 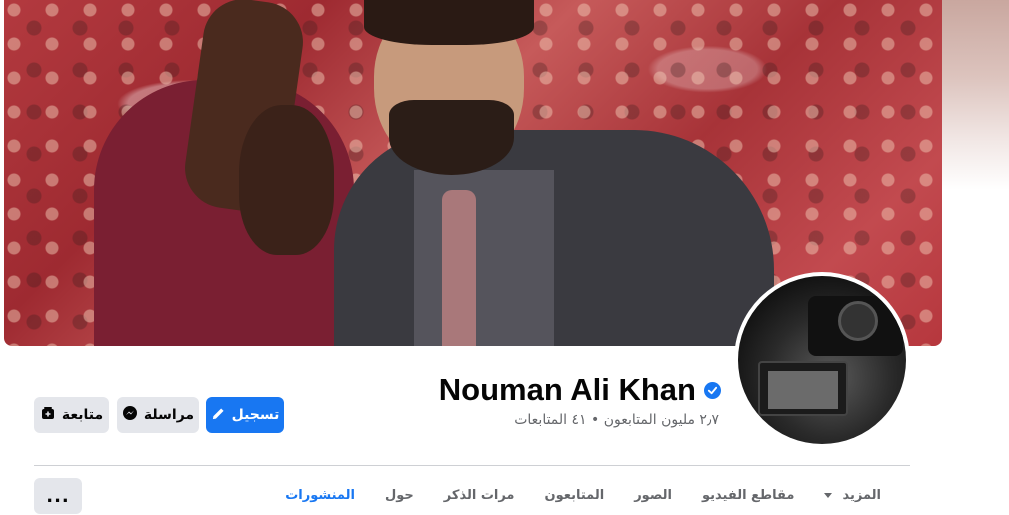 I want to click on tab-posts: المنشورات, so click(x=320, y=495).